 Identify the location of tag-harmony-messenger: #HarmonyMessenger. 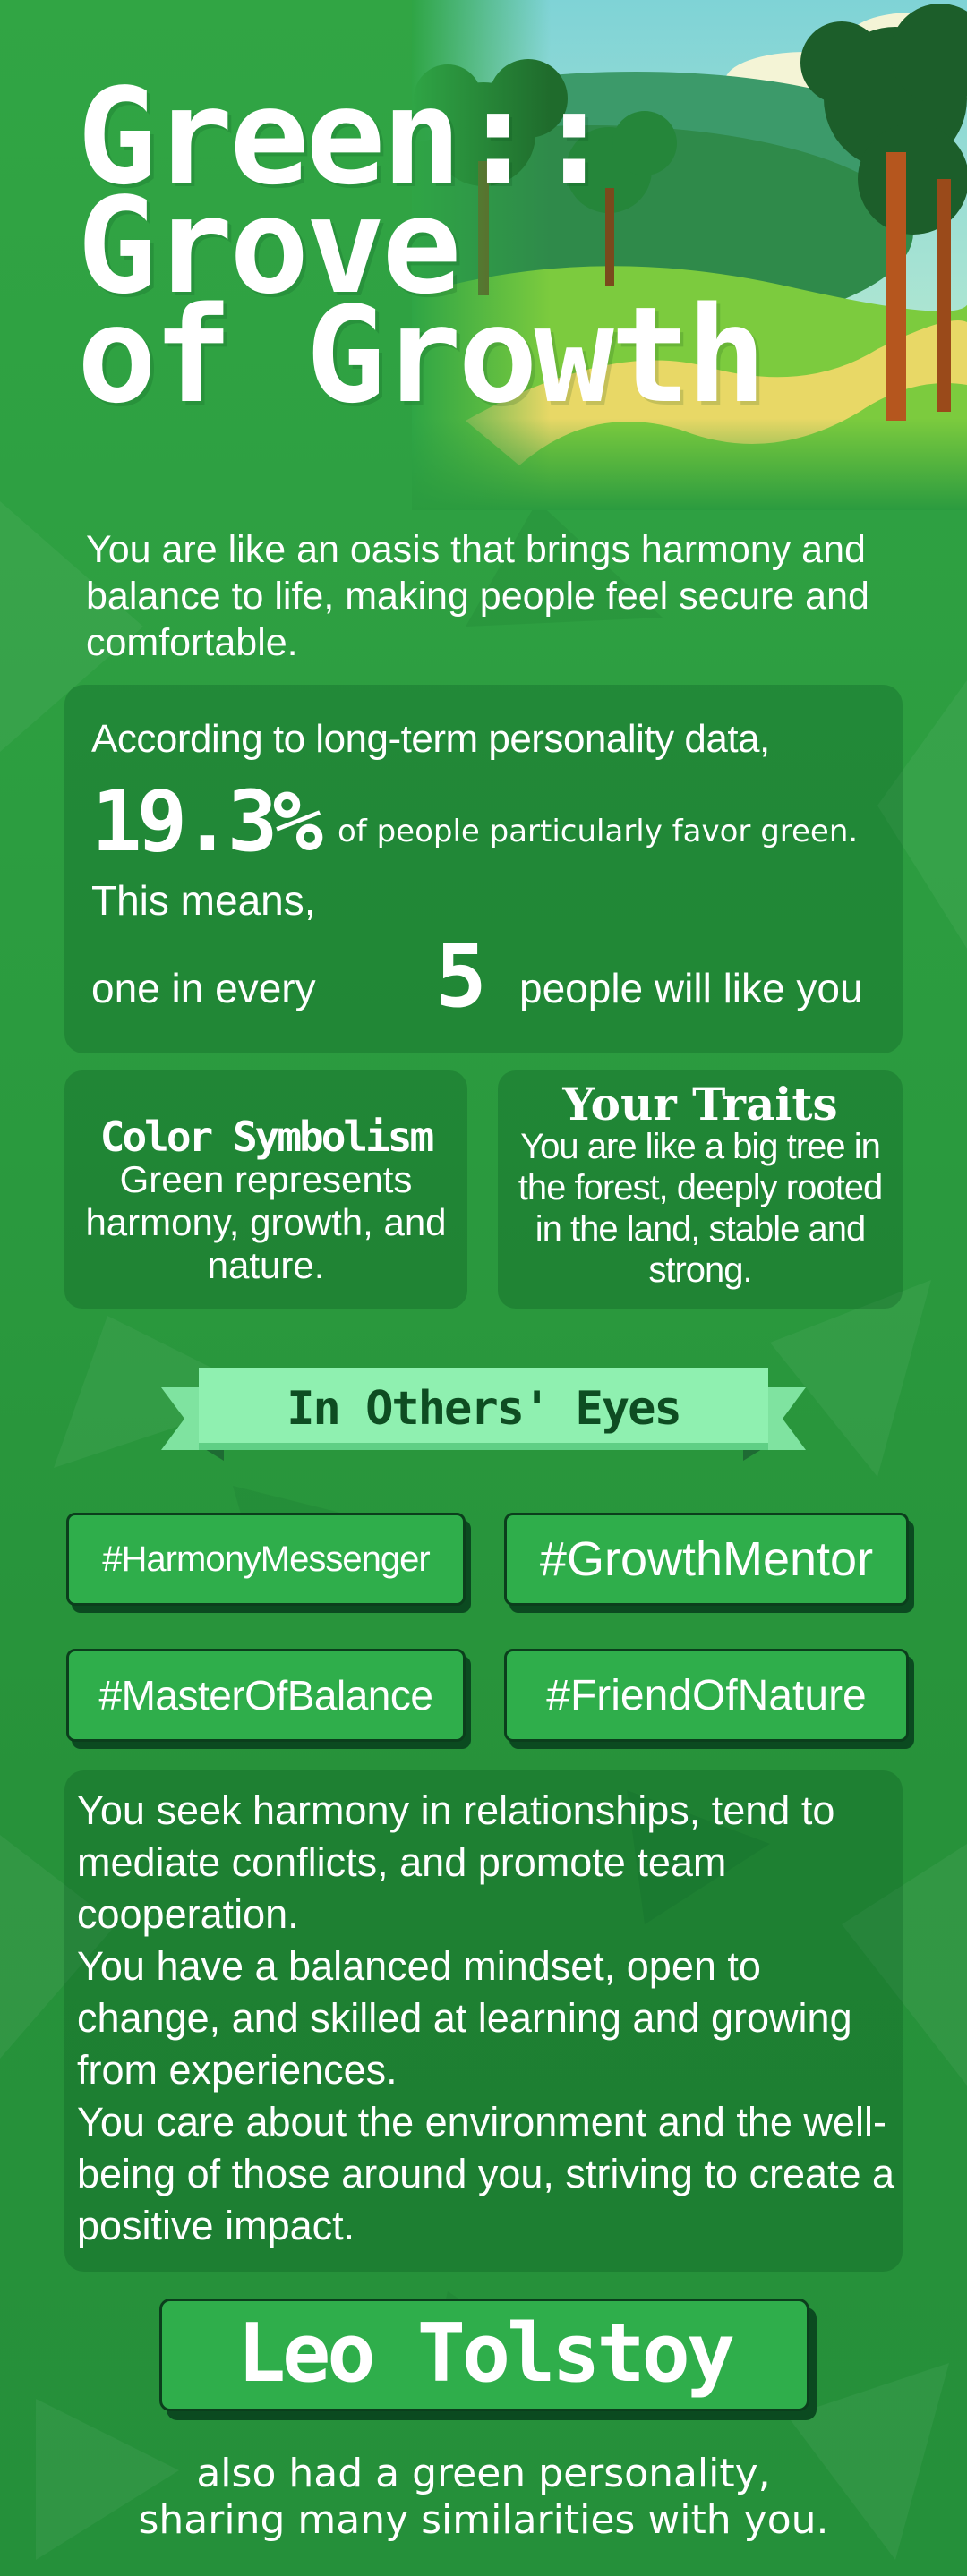
(266, 1559).